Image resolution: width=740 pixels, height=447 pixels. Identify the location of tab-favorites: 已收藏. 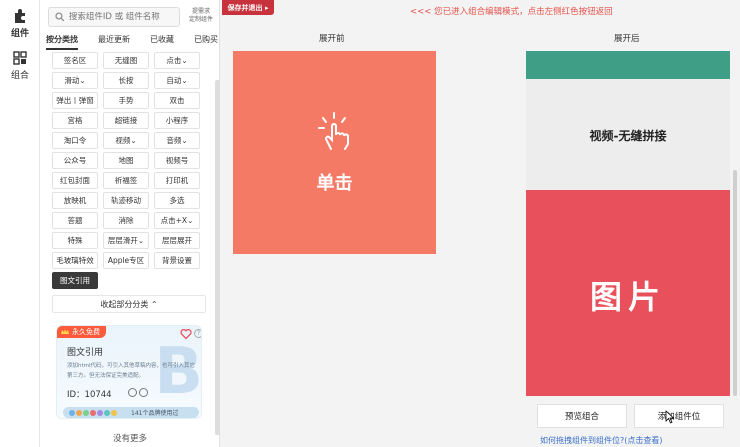
(162, 42).